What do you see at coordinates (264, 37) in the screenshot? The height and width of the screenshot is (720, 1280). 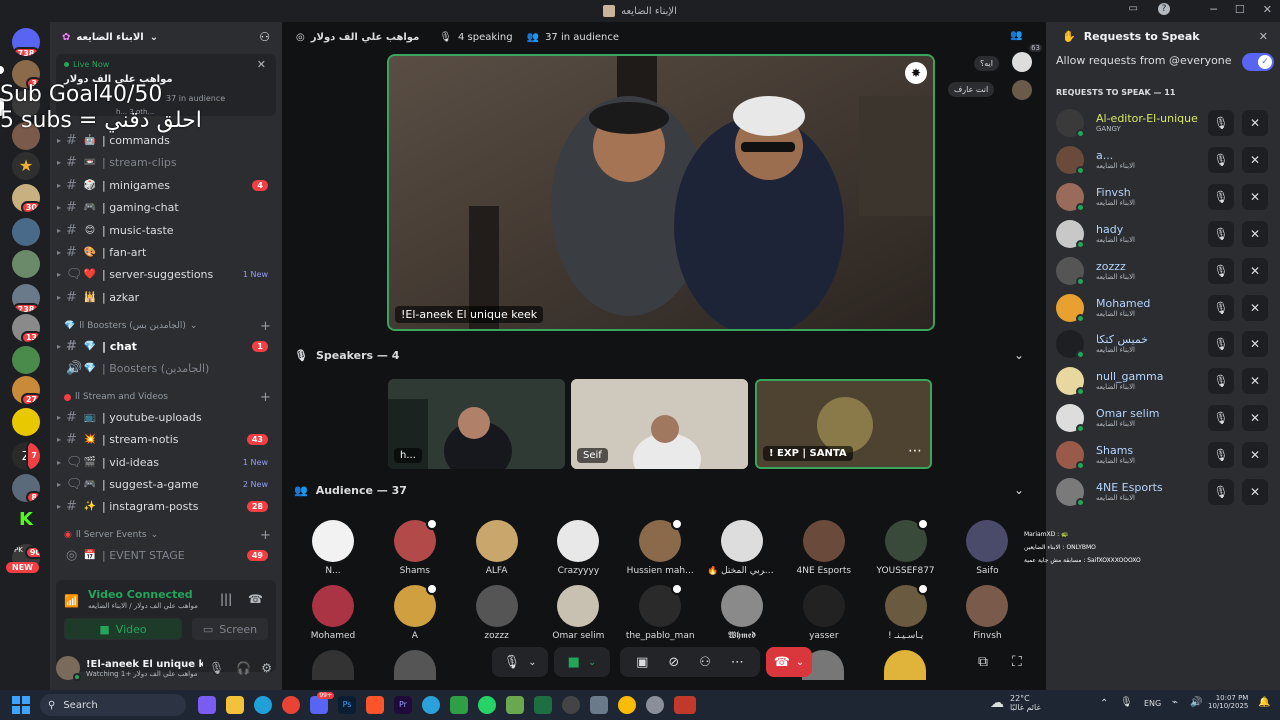 I see `add-member-icon: ⚇` at bounding box center [264, 37].